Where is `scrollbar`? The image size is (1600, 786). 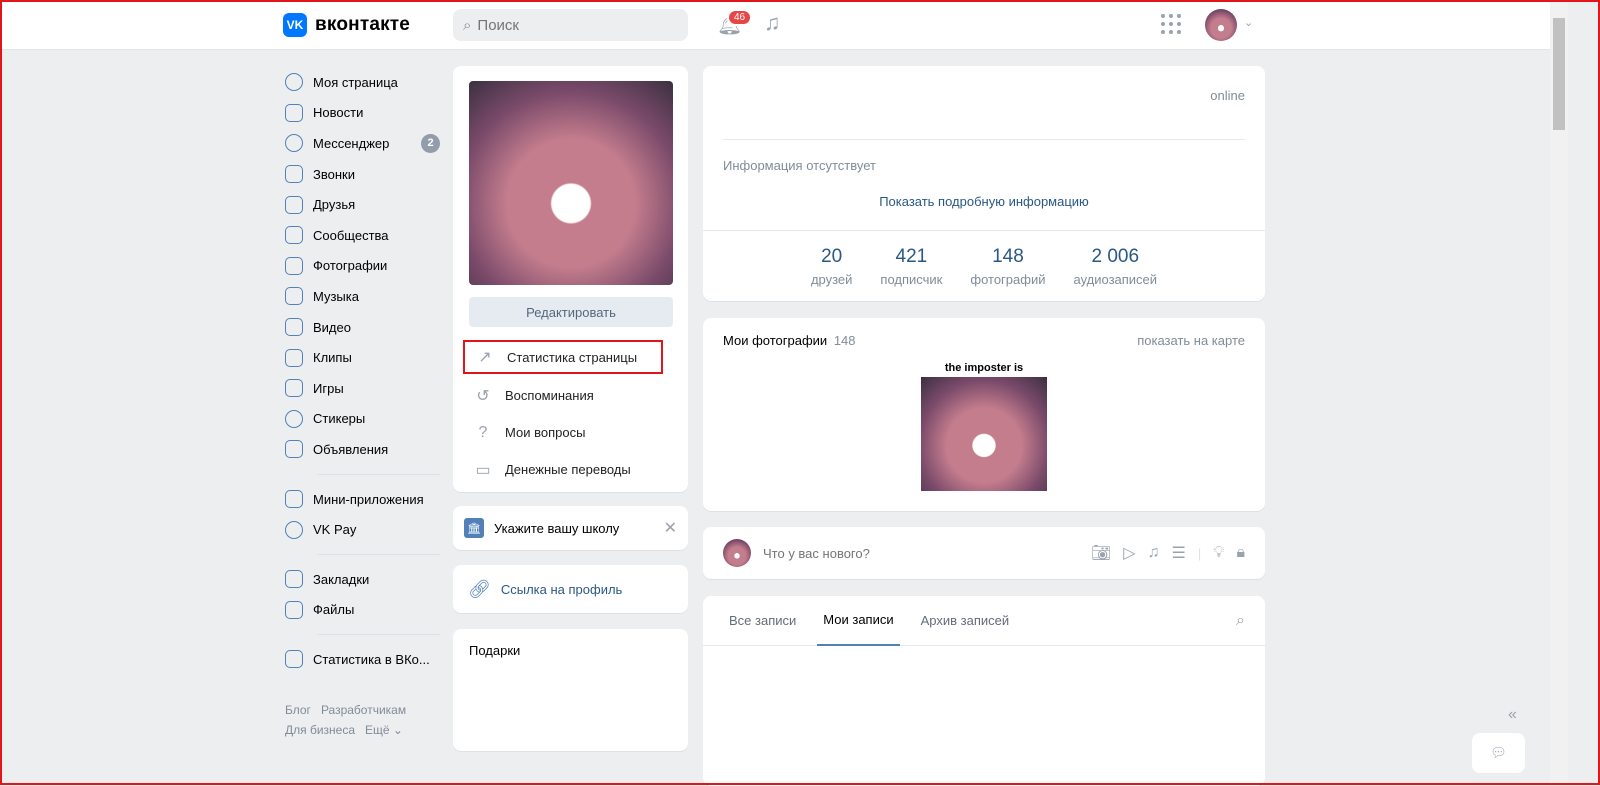 scrollbar is located at coordinates (1559, 392).